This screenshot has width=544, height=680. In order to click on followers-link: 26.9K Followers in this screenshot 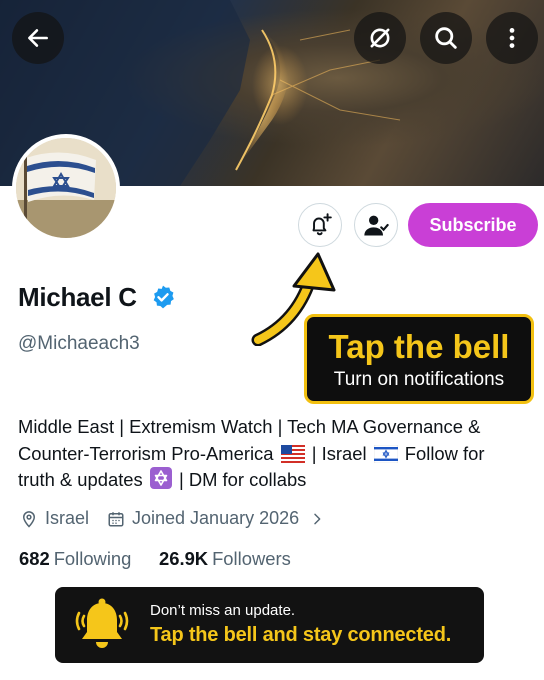, I will do `click(225, 559)`.